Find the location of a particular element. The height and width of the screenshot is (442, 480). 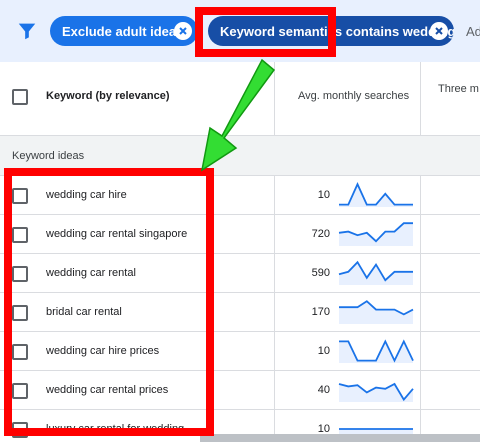

filter-chip-exclude-adult: Exclude adult ideas is located at coordinates (124, 31).